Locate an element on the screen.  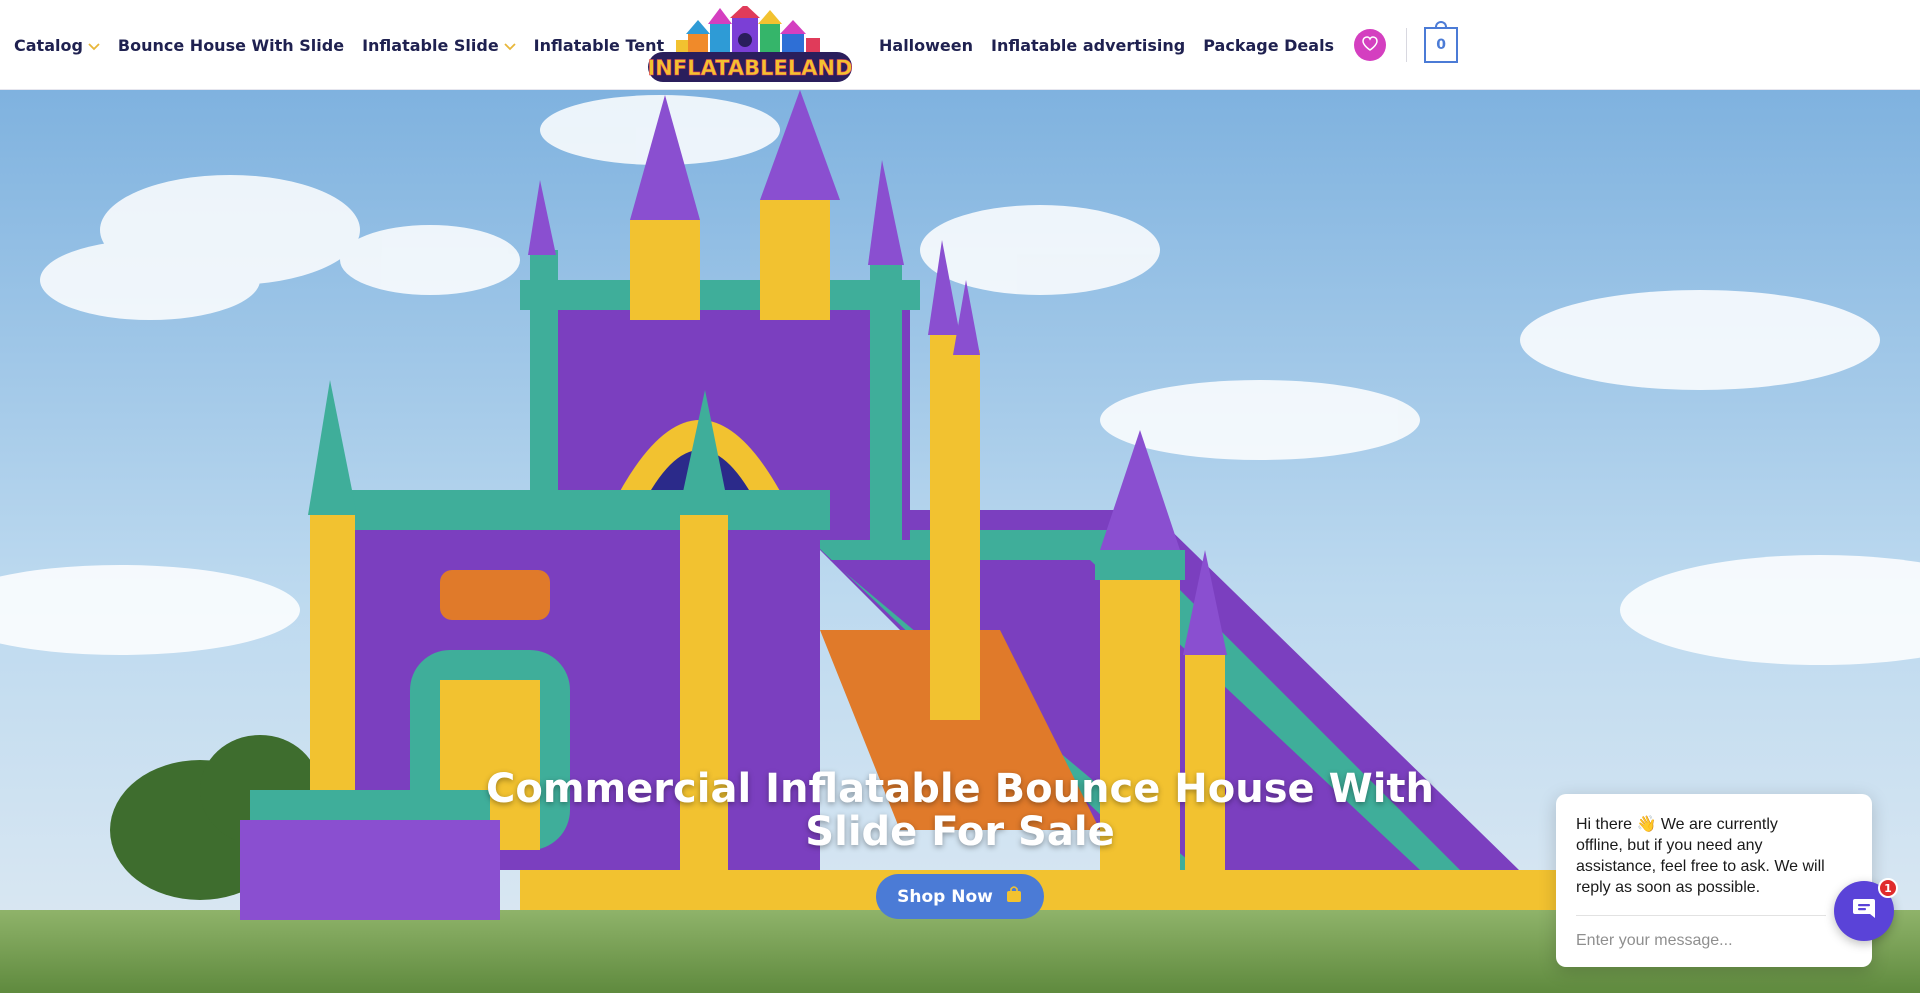
nav-package-deals: Package Deals is located at coordinates (1268, 45).